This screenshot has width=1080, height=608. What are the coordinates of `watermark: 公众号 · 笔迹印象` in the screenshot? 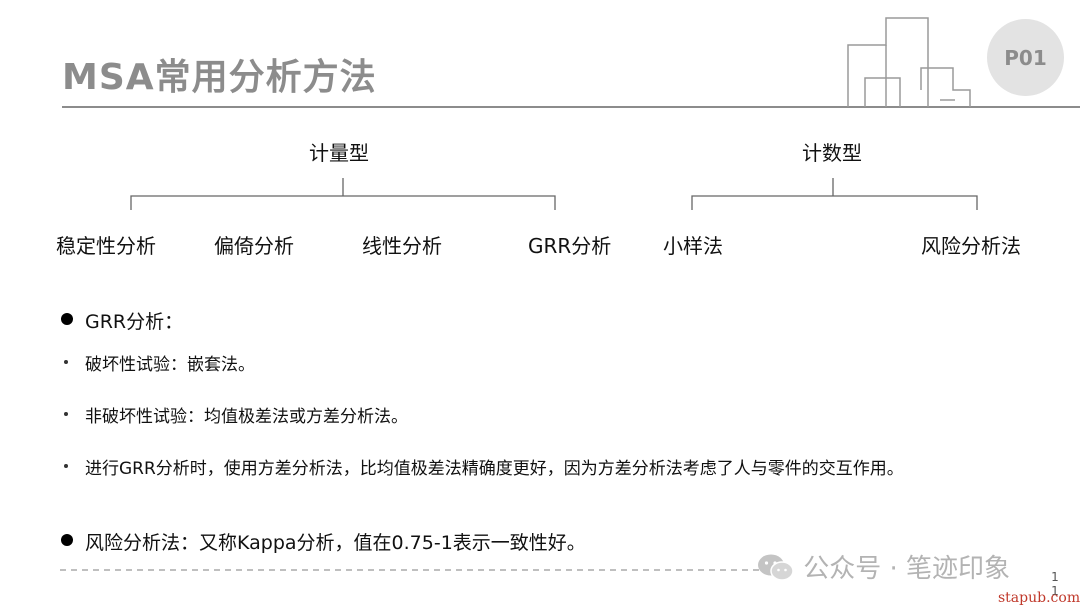 It's located at (883, 566).